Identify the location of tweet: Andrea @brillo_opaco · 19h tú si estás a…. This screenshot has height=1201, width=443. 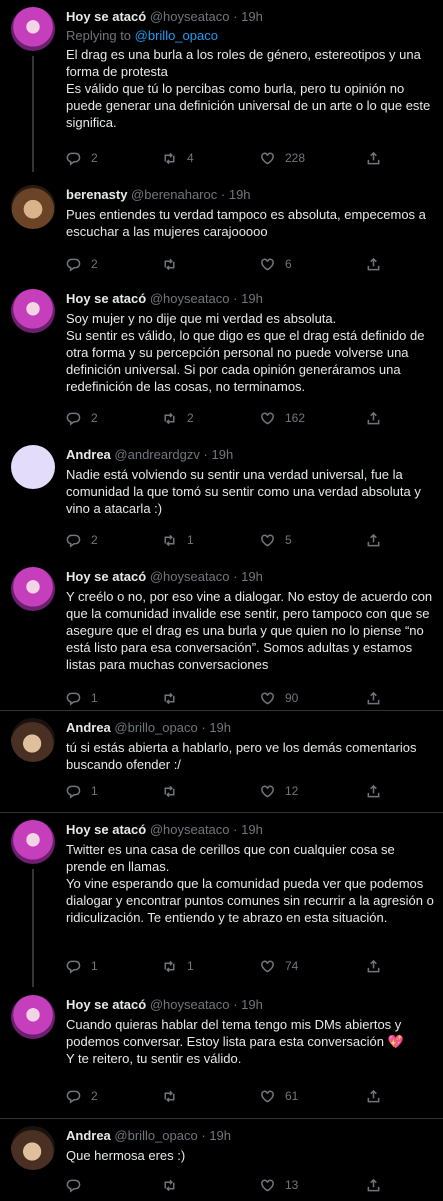
(221, 761).